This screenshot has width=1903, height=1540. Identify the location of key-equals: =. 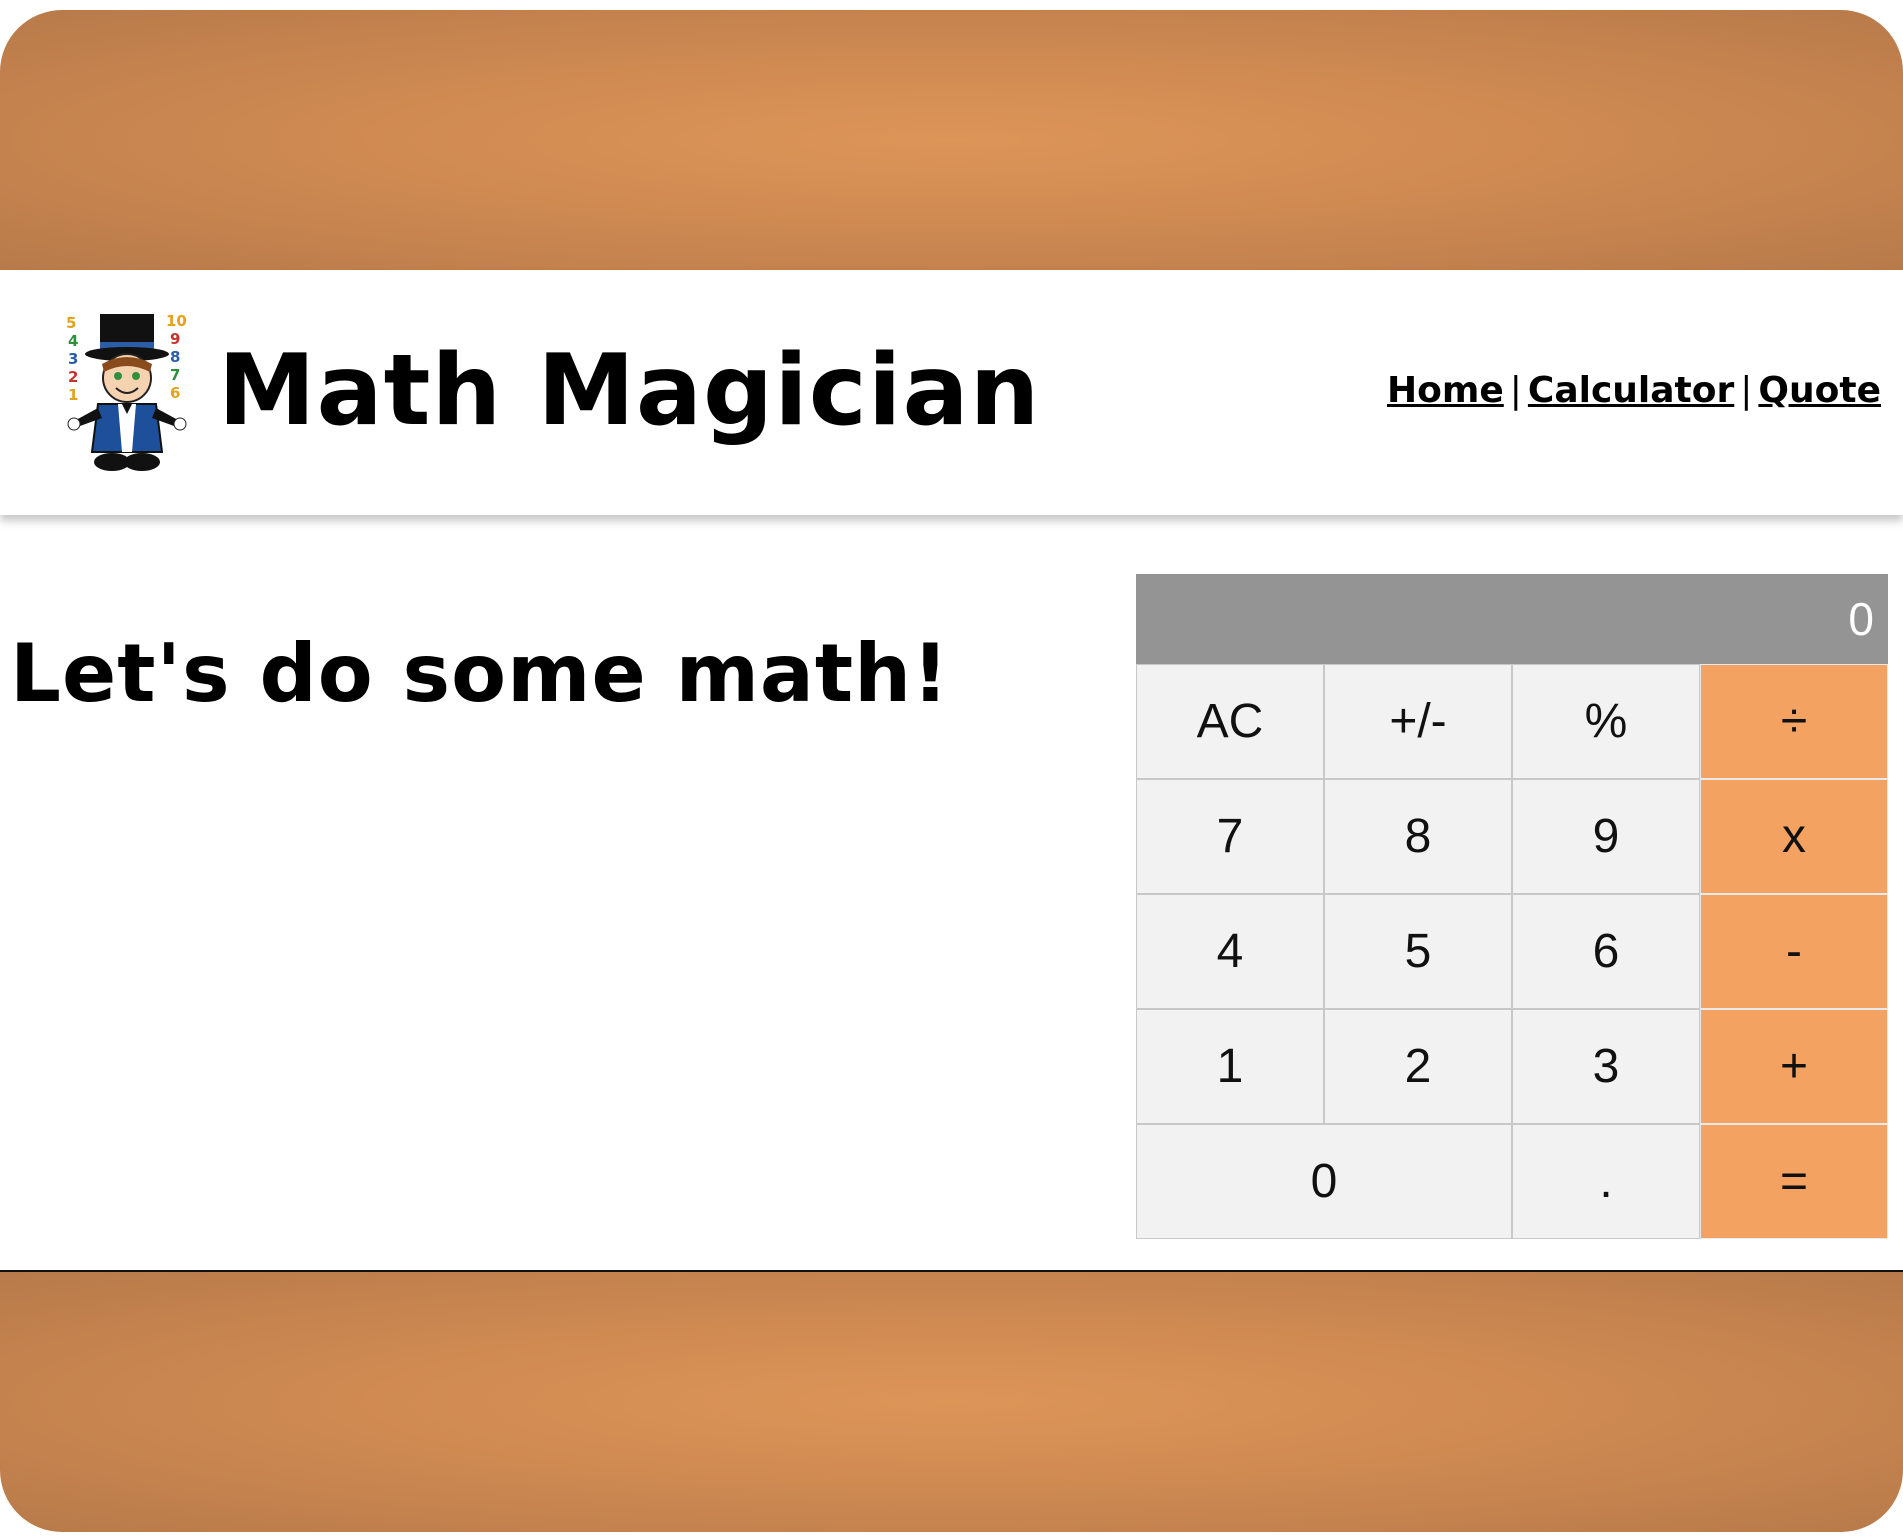
(1794, 1181).